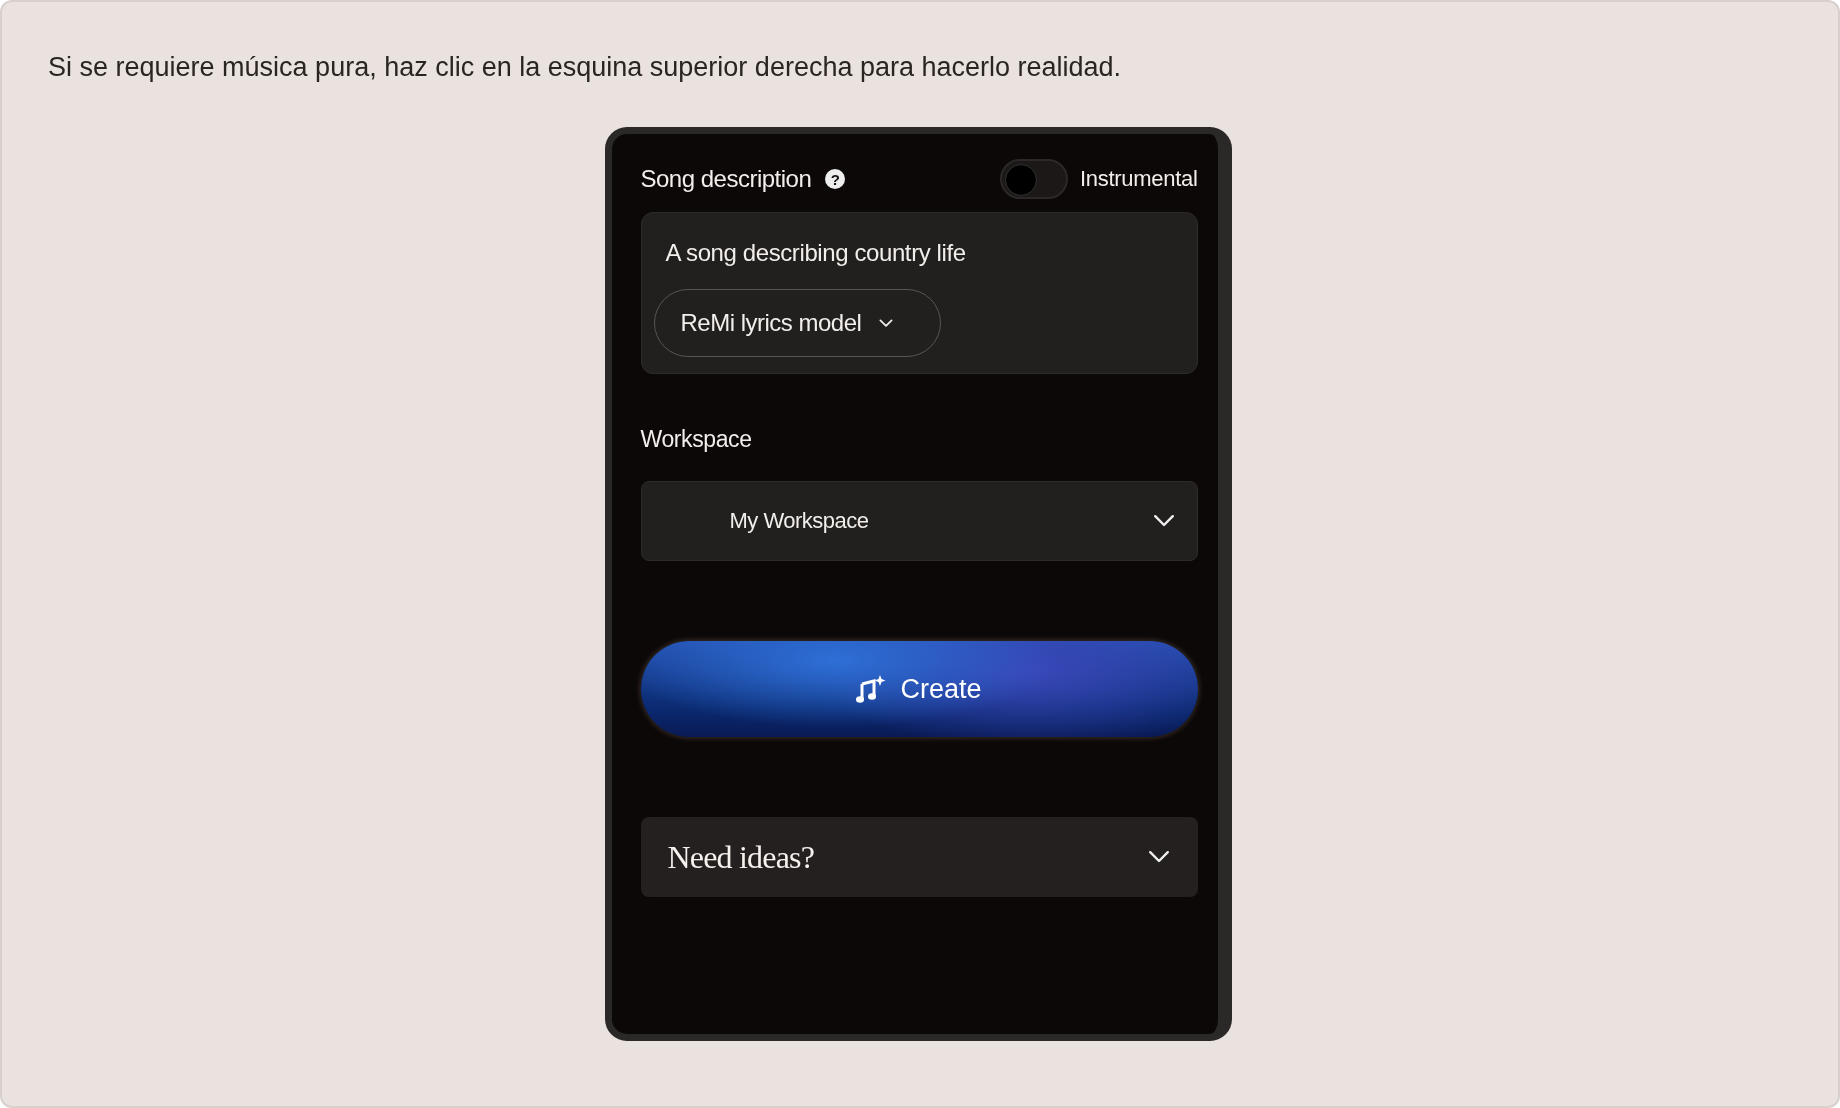 Image resolution: width=1840 pixels, height=1108 pixels. I want to click on music-note-icon, so click(871, 689).